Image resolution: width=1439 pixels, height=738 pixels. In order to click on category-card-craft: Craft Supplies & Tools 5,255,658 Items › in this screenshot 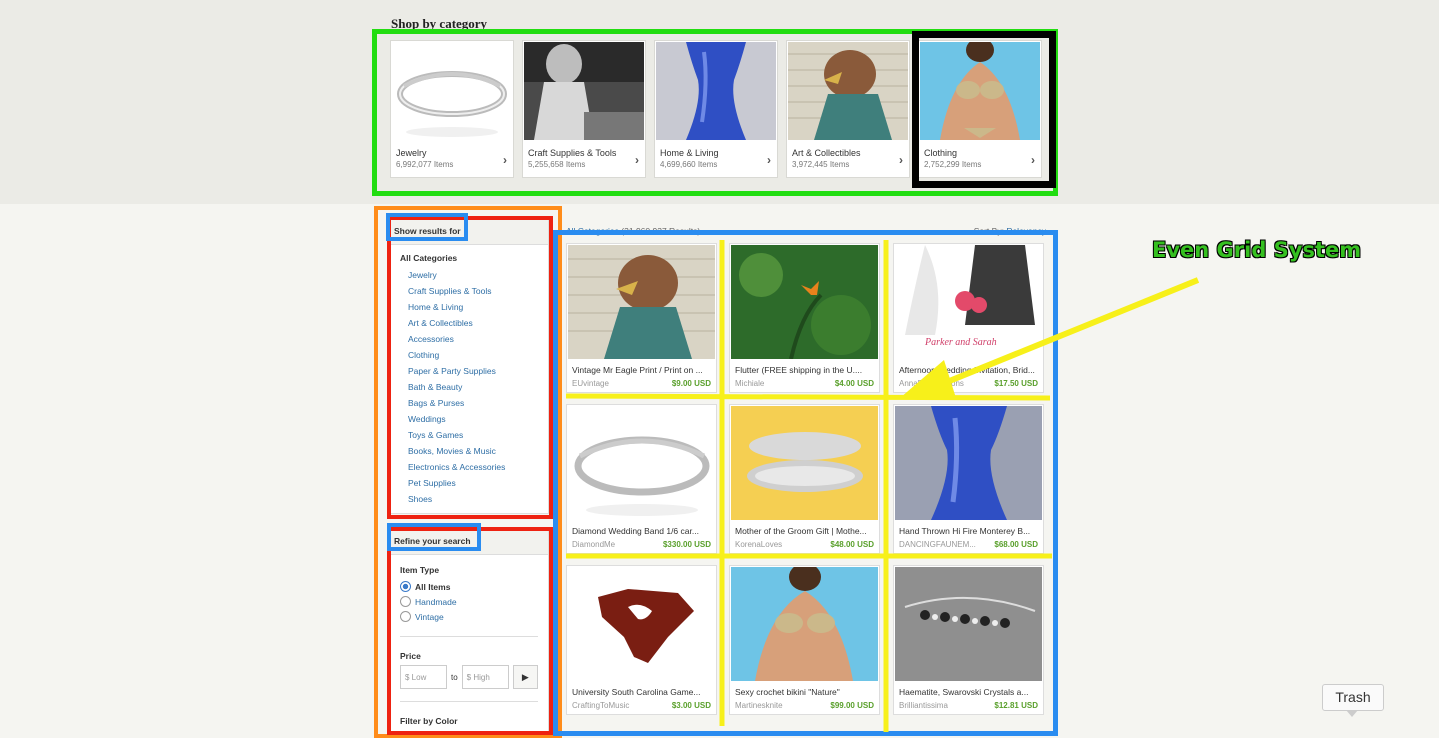, I will do `click(584, 109)`.